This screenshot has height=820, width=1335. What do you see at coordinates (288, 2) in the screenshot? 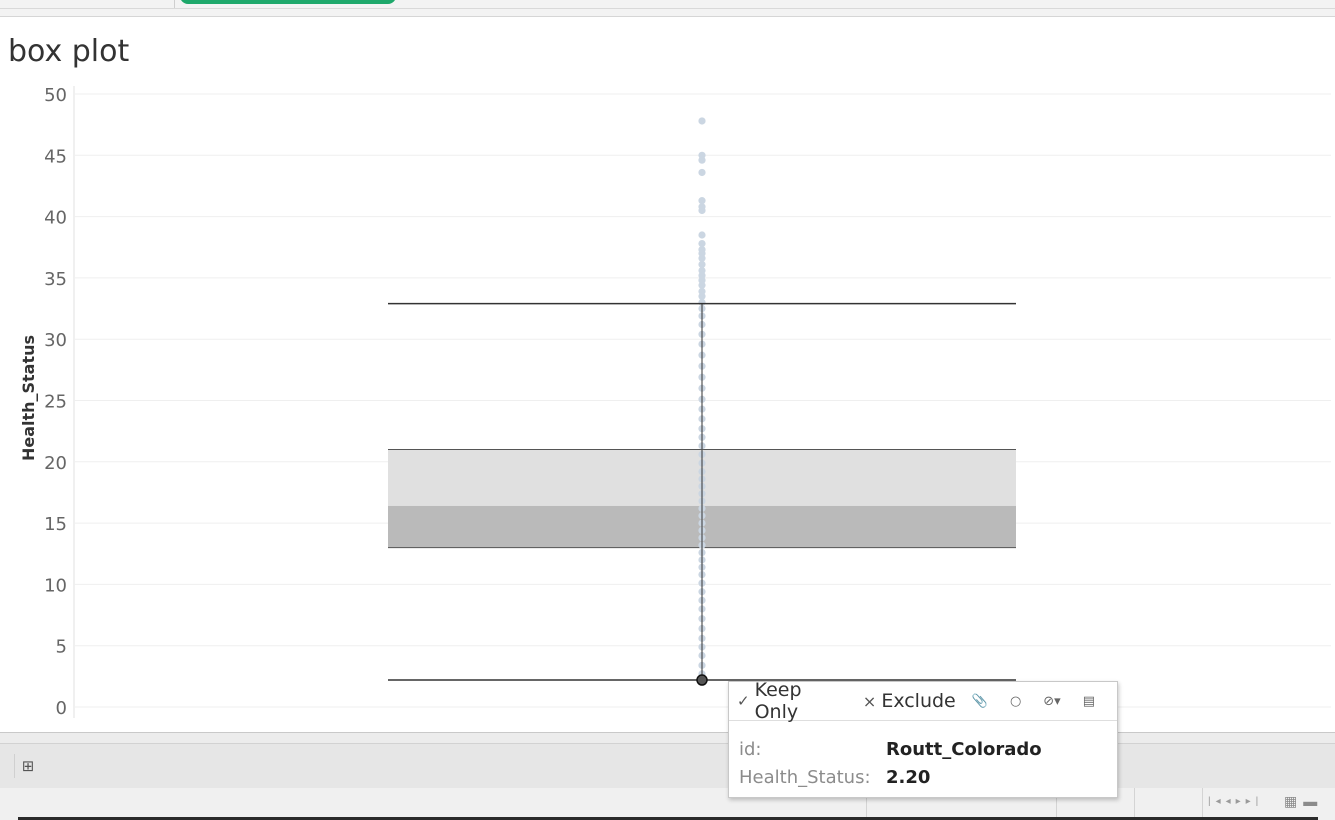
I see `active-tab-indicator` at bounding box center [288, 2].